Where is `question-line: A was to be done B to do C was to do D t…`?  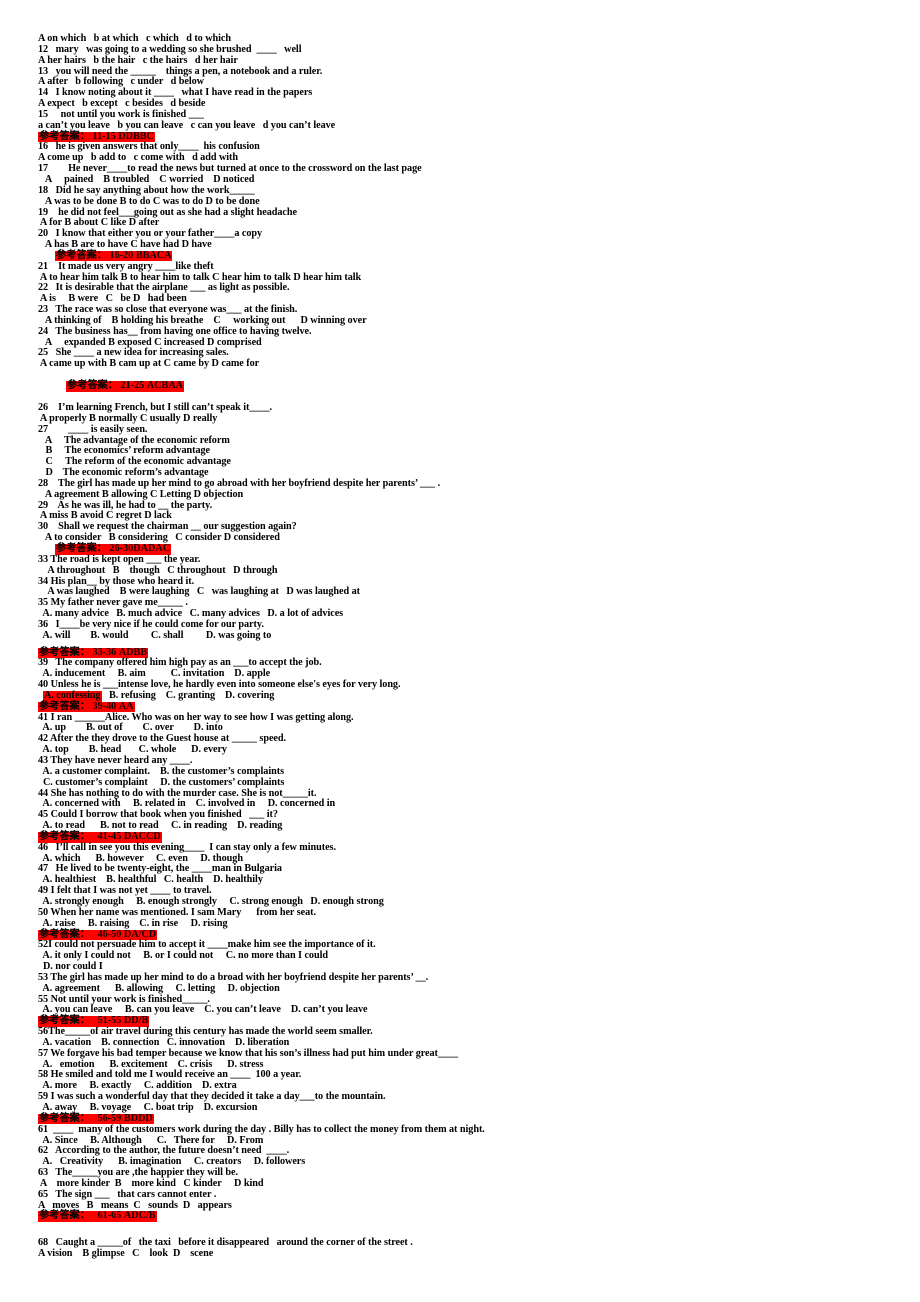
question-line: A was to be done B to do C was to do D t… is located at coordinates (149, 201).